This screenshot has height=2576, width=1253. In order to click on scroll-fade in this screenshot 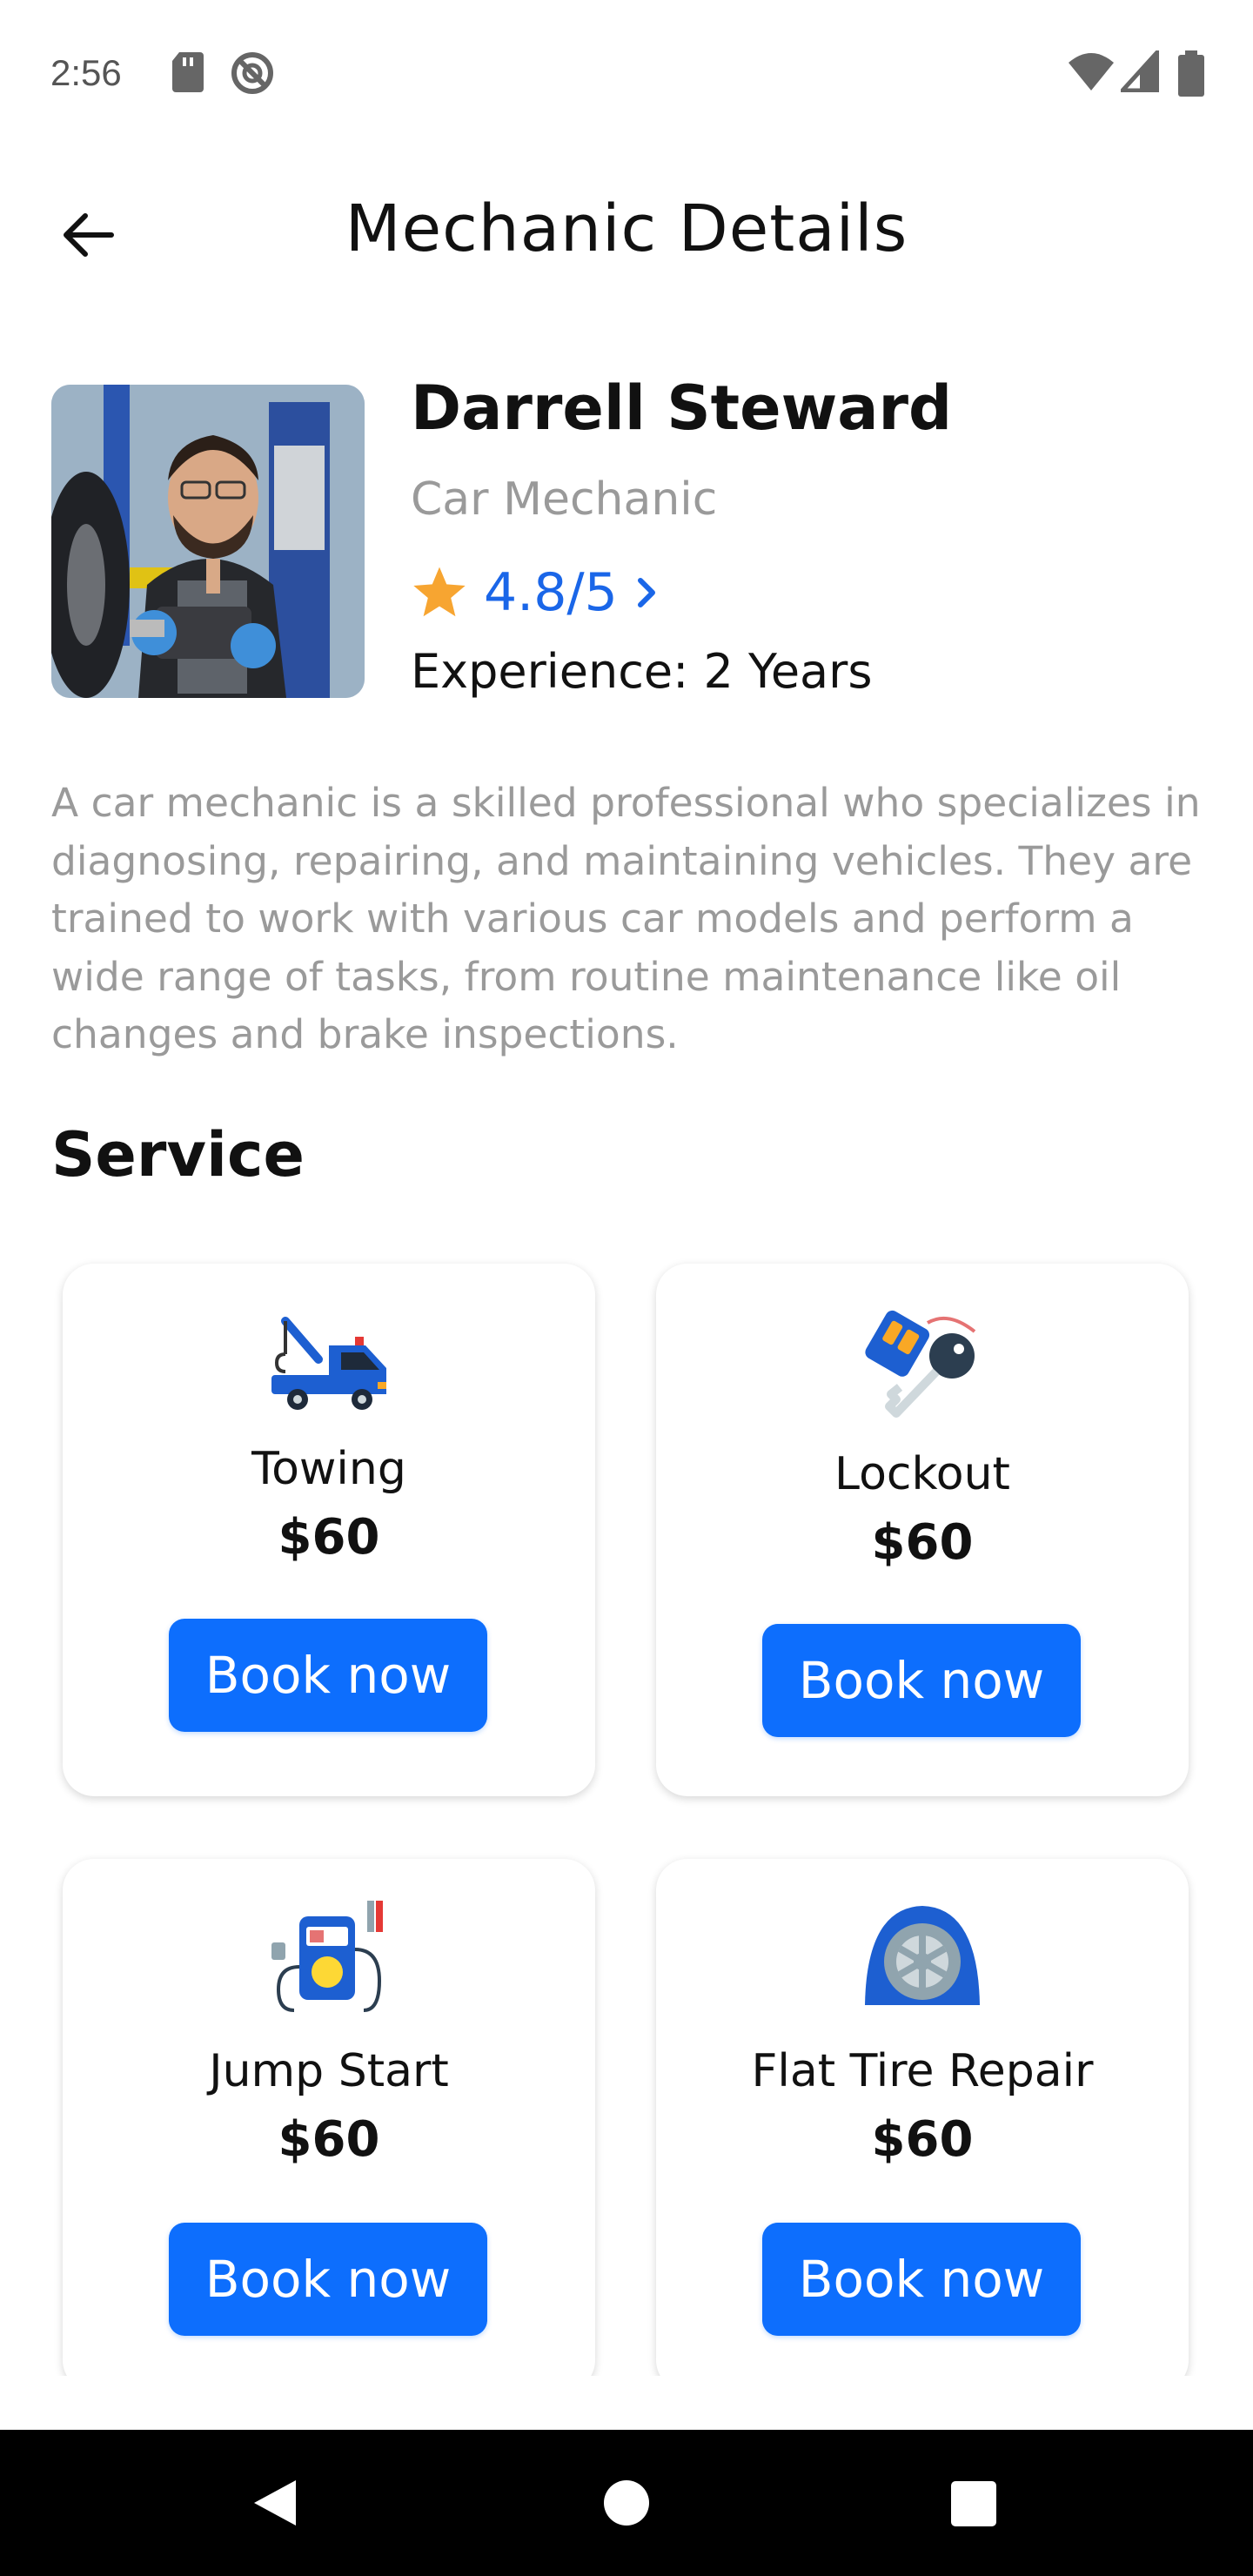, I will do `click(626, 2403)`.